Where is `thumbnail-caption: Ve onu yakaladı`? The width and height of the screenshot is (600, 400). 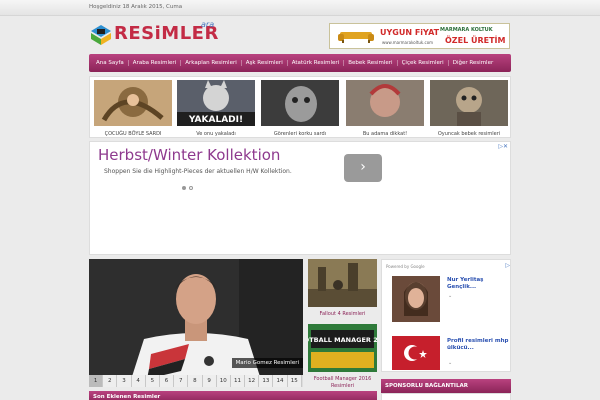
thumbnail-caption: Ve onu yakaladı is located at coordinates (216, 134).